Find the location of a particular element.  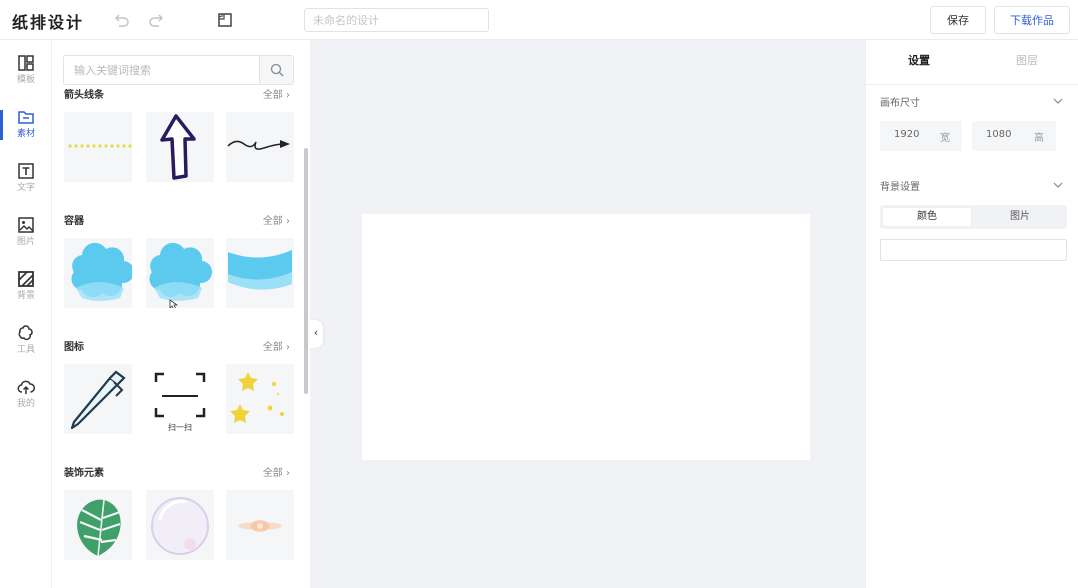

bg-image-option: 图片 is located at coordinates (1020, 217).